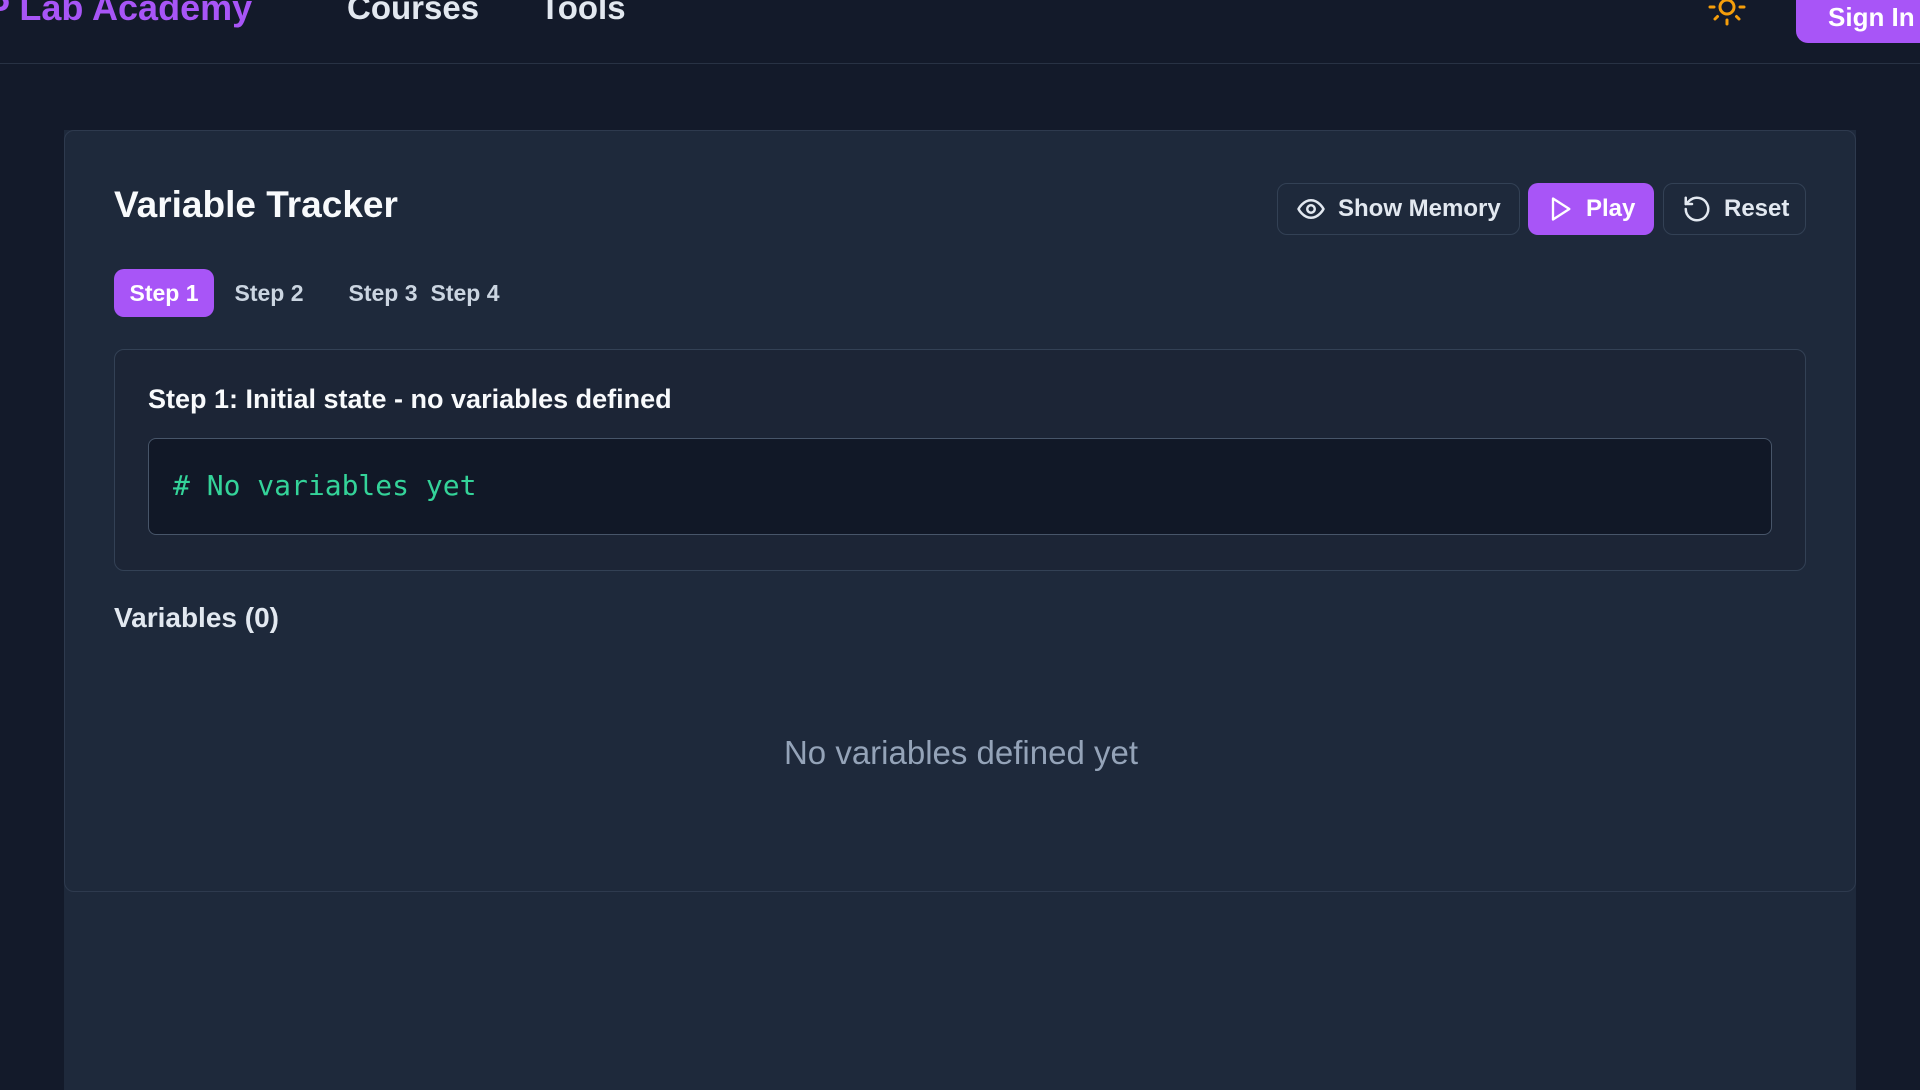  I want to click on tab-step-1: Step 1, so click(164, 293).